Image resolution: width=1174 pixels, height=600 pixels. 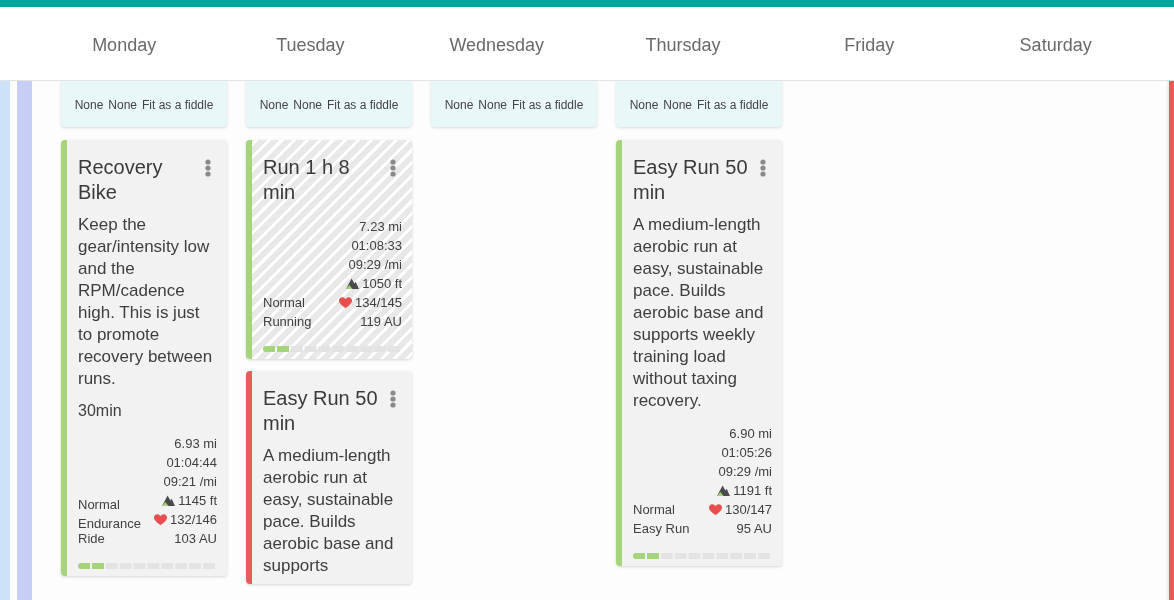 What do you see at coordinates (190, 481) in the screenshot?
I see `pace-value: 09:21 /mi` at bounding box center [190, 481].